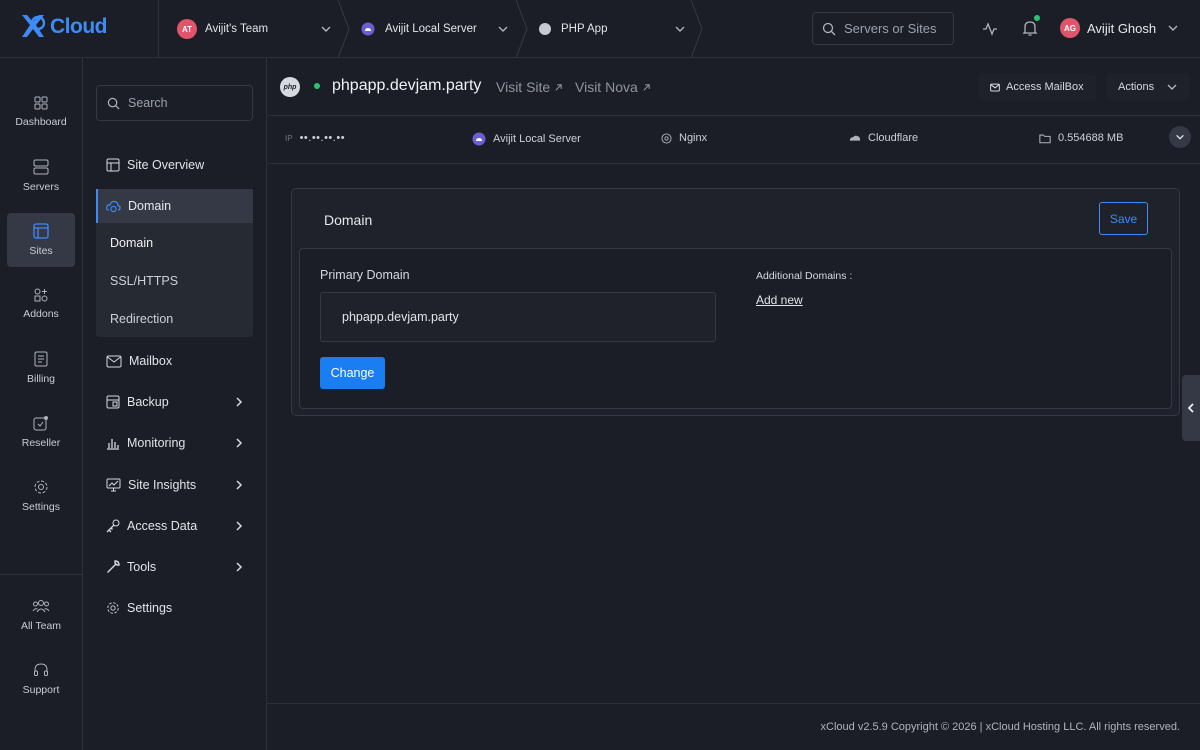  Describe the element at coordinates (113, 206) in the screenshot. I see `cloud-globe-icon` at that location.